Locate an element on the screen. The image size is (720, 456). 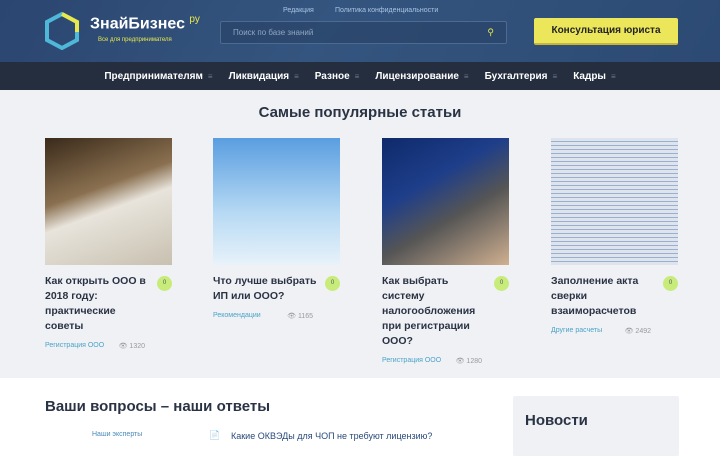
view-count: 👁 1165 is located at coordinates (300, 316).